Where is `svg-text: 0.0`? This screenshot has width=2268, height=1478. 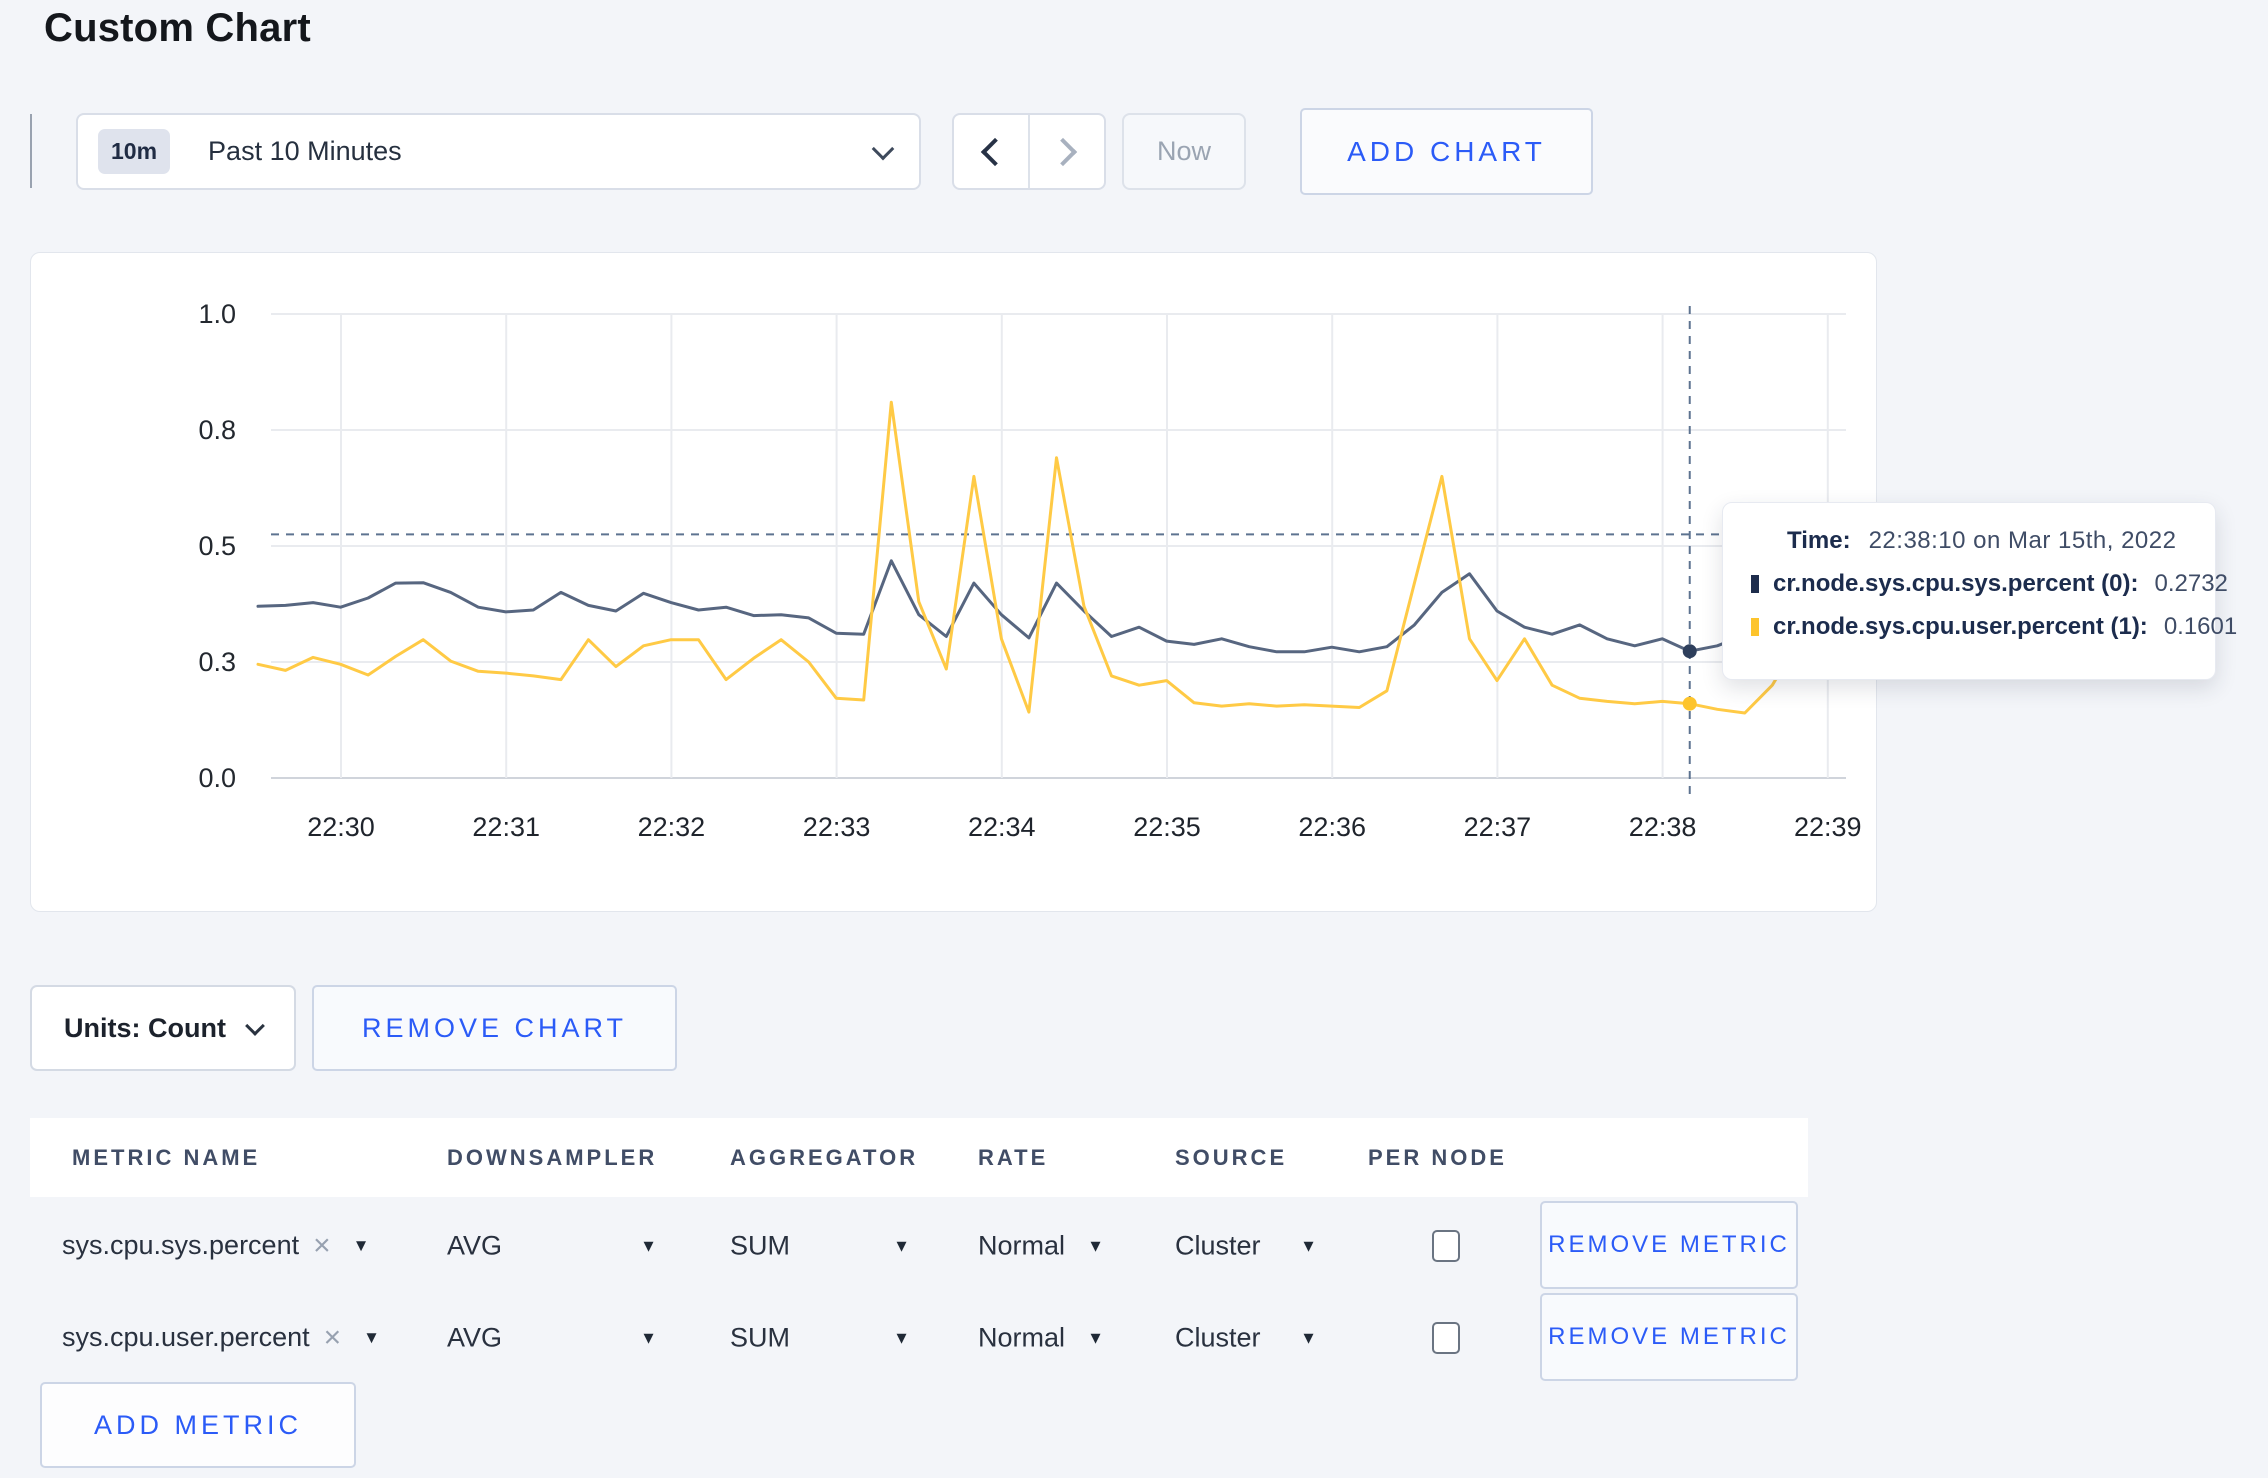
svg-text: 0.0 is located at coordinates (217, 778).